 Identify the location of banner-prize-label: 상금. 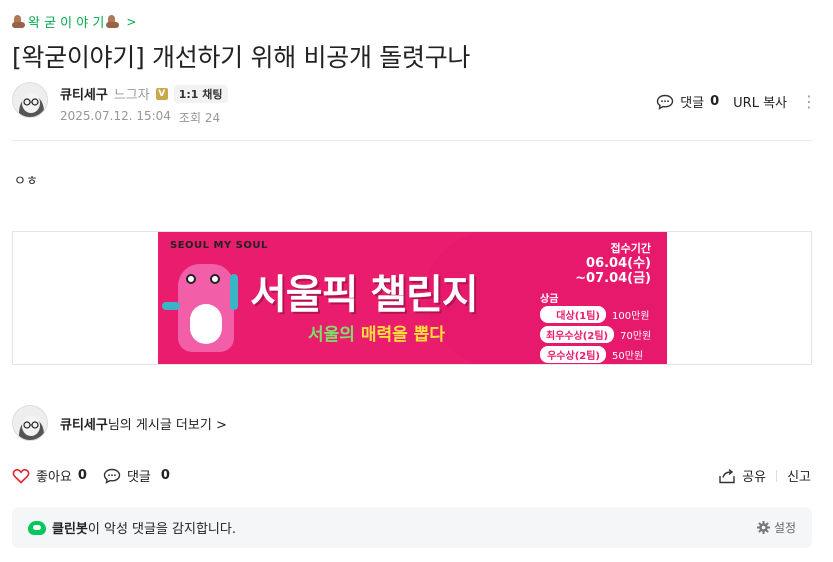
(549, 299).